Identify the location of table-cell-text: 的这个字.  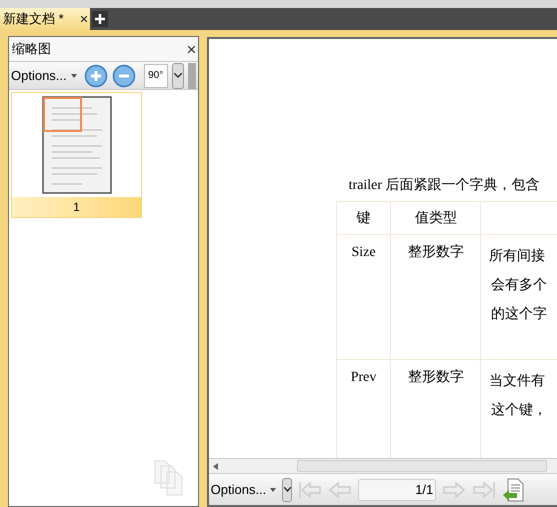
(519, 314).